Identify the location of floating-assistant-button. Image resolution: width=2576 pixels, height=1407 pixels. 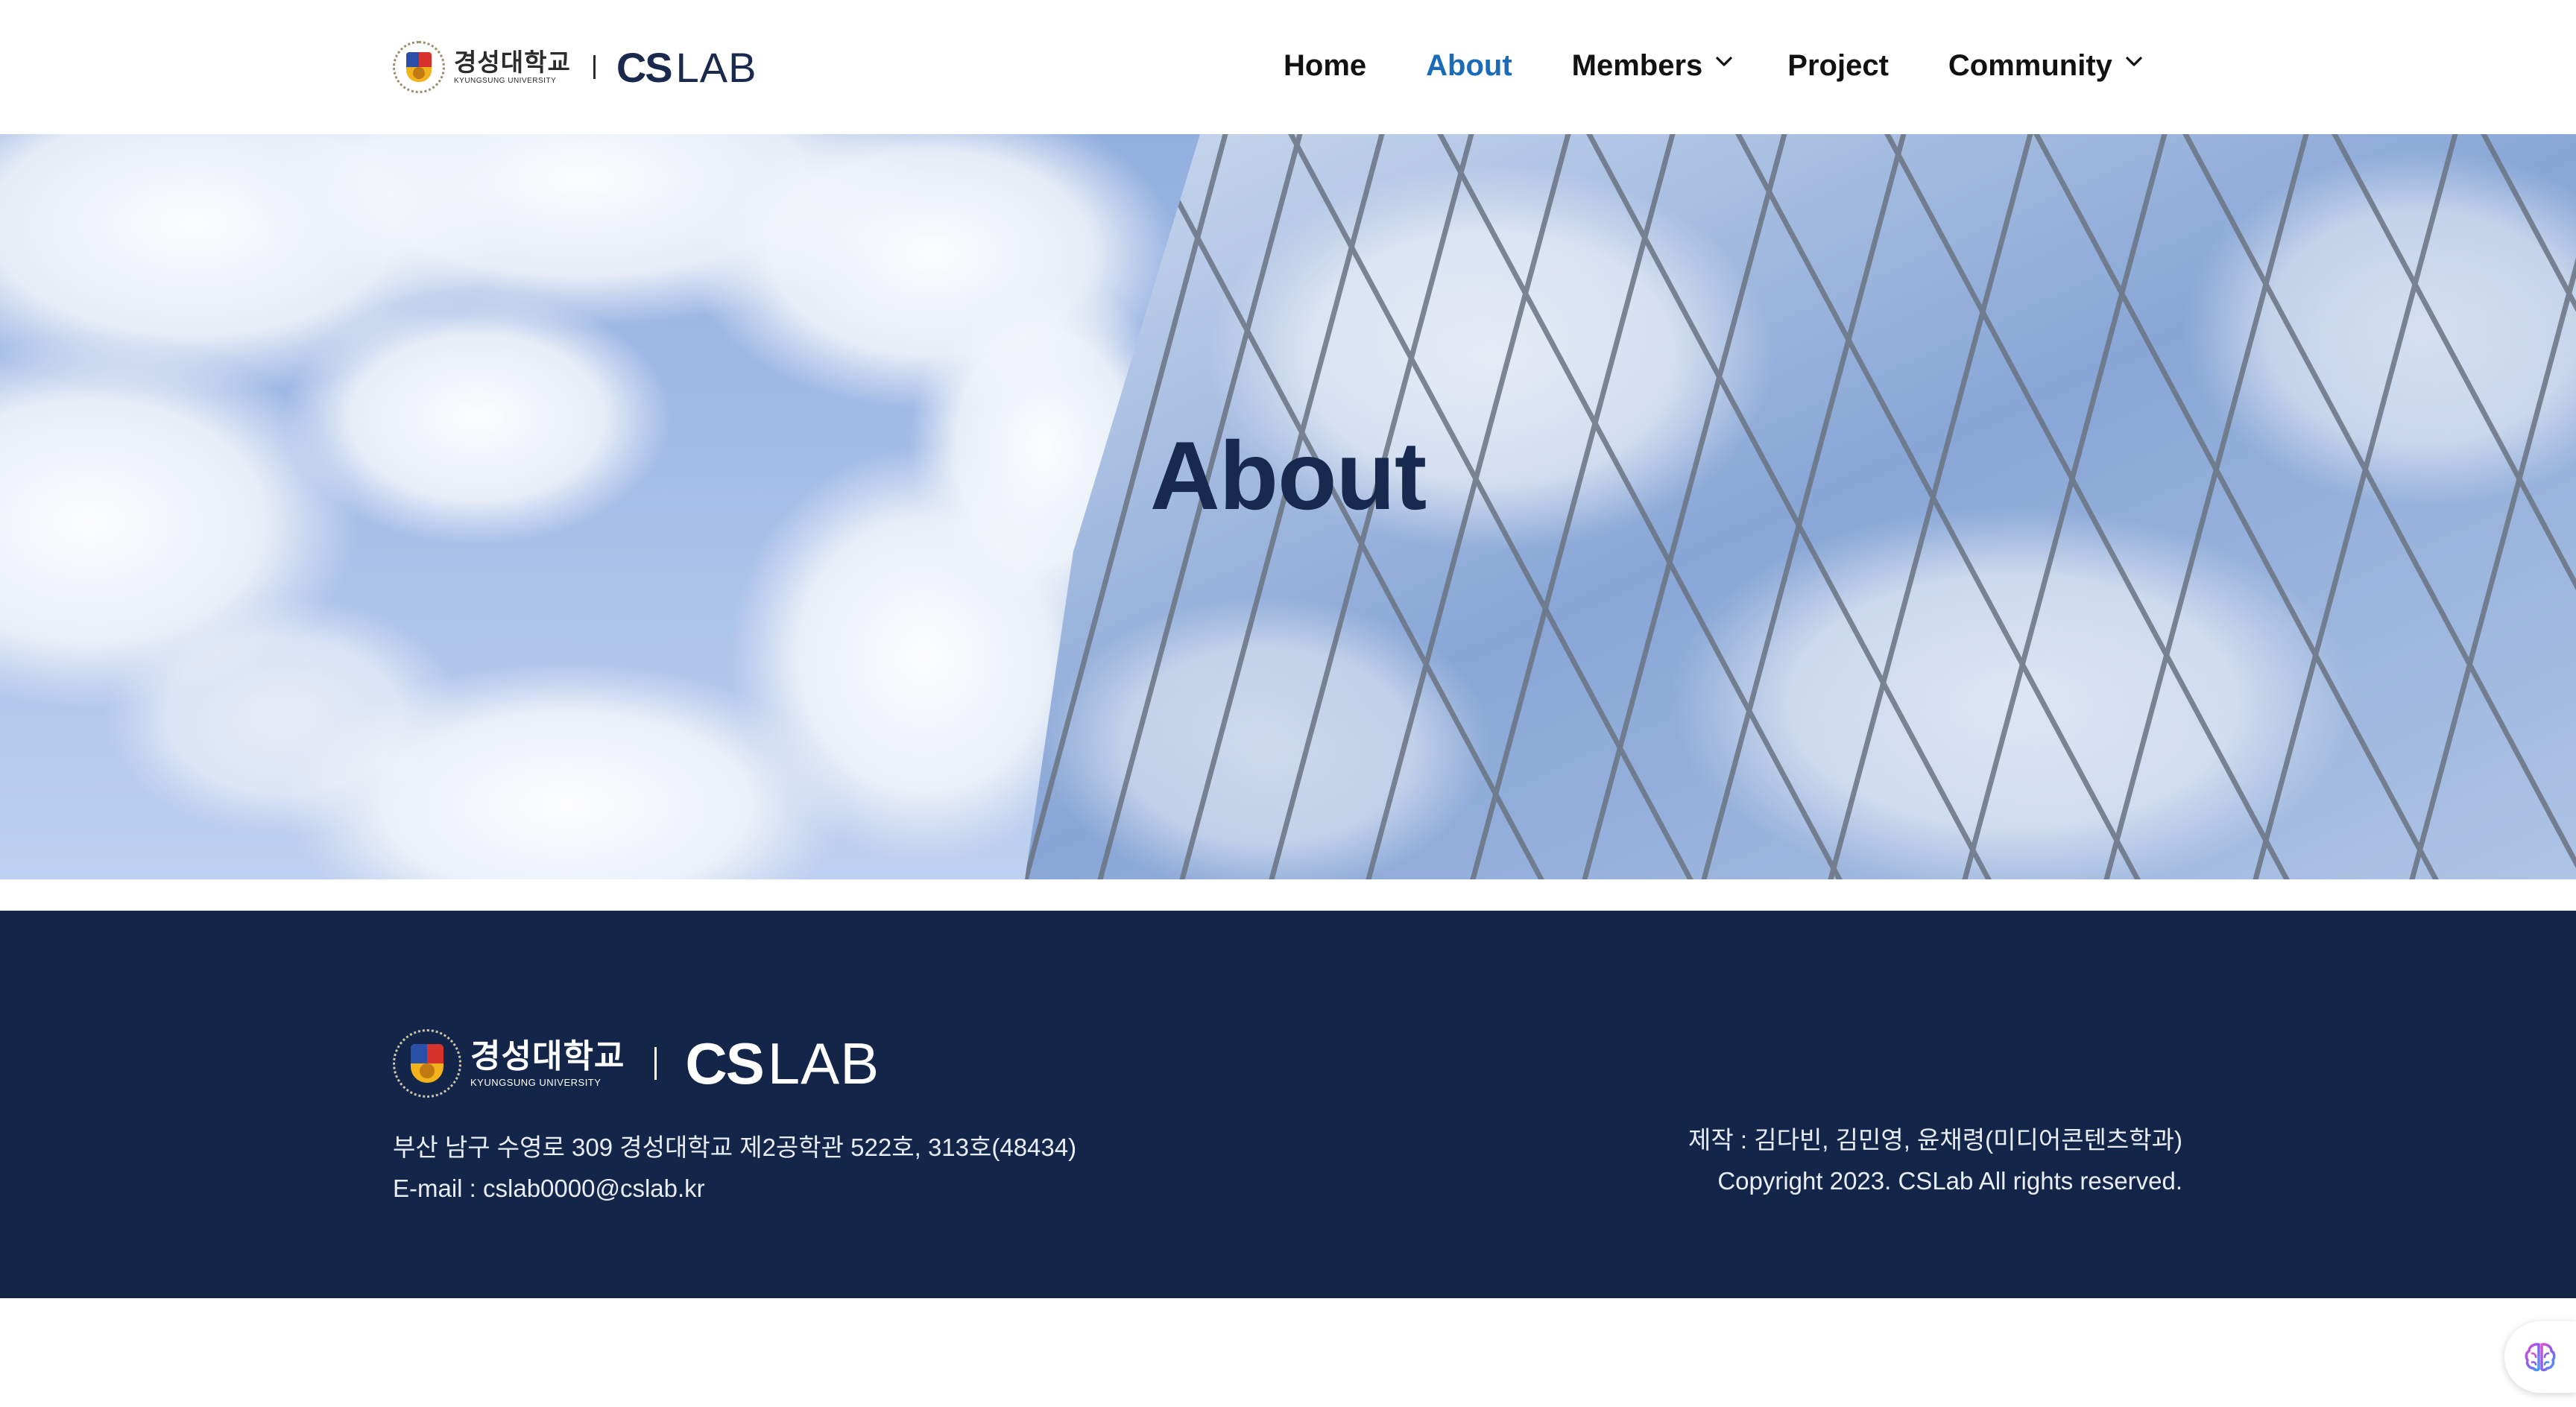
(2540, 1357).